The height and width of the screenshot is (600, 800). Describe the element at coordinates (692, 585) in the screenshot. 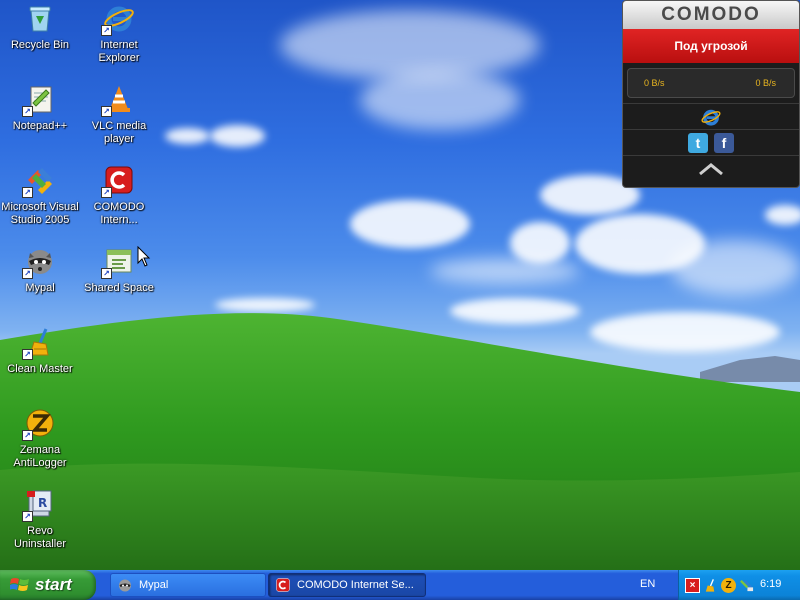

I see `comodo-tray-icon: ×` at that location.